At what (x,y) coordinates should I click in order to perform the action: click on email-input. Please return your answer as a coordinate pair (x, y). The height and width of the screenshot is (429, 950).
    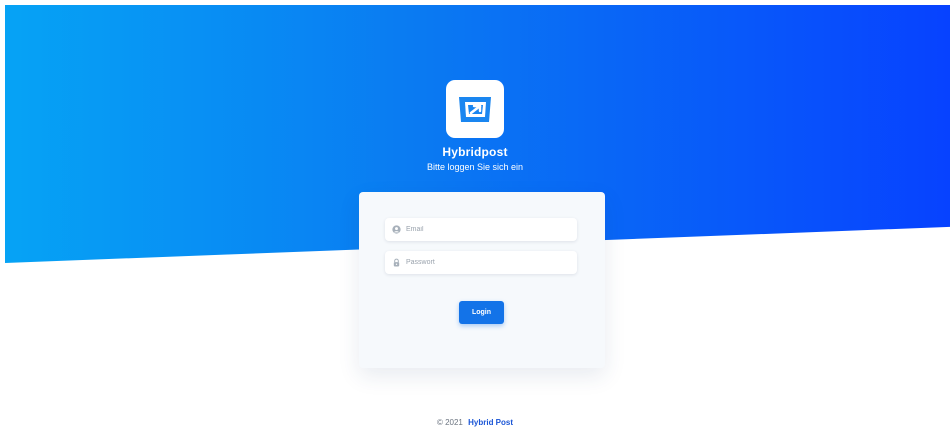
    Looking at the image, I should click on (486, 229).